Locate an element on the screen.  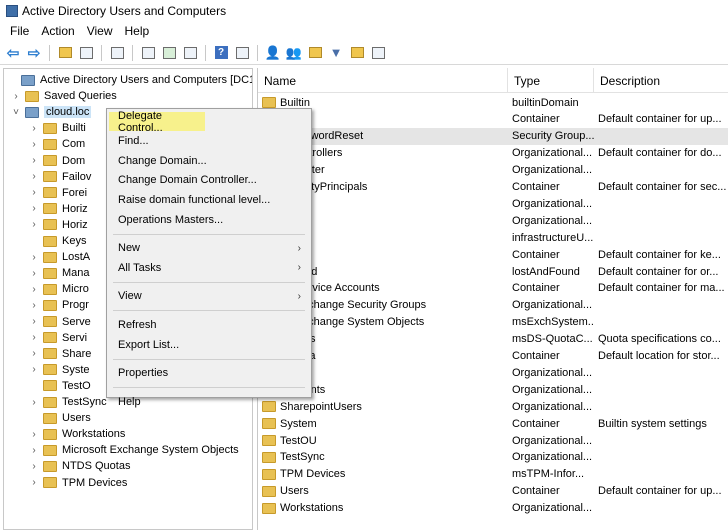
column-header-type: Type is located at coordinates (551, 80).